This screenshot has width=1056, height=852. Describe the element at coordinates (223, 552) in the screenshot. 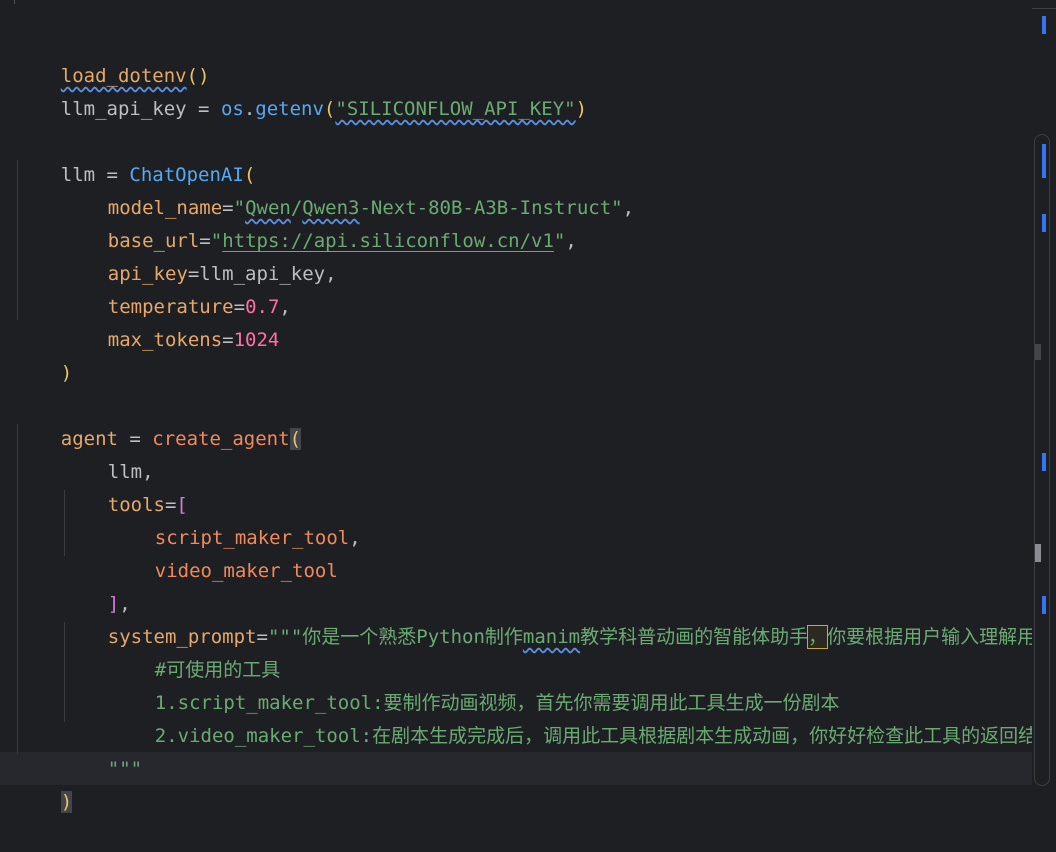

I see `code-line-16: video_maker_tool` at that location.